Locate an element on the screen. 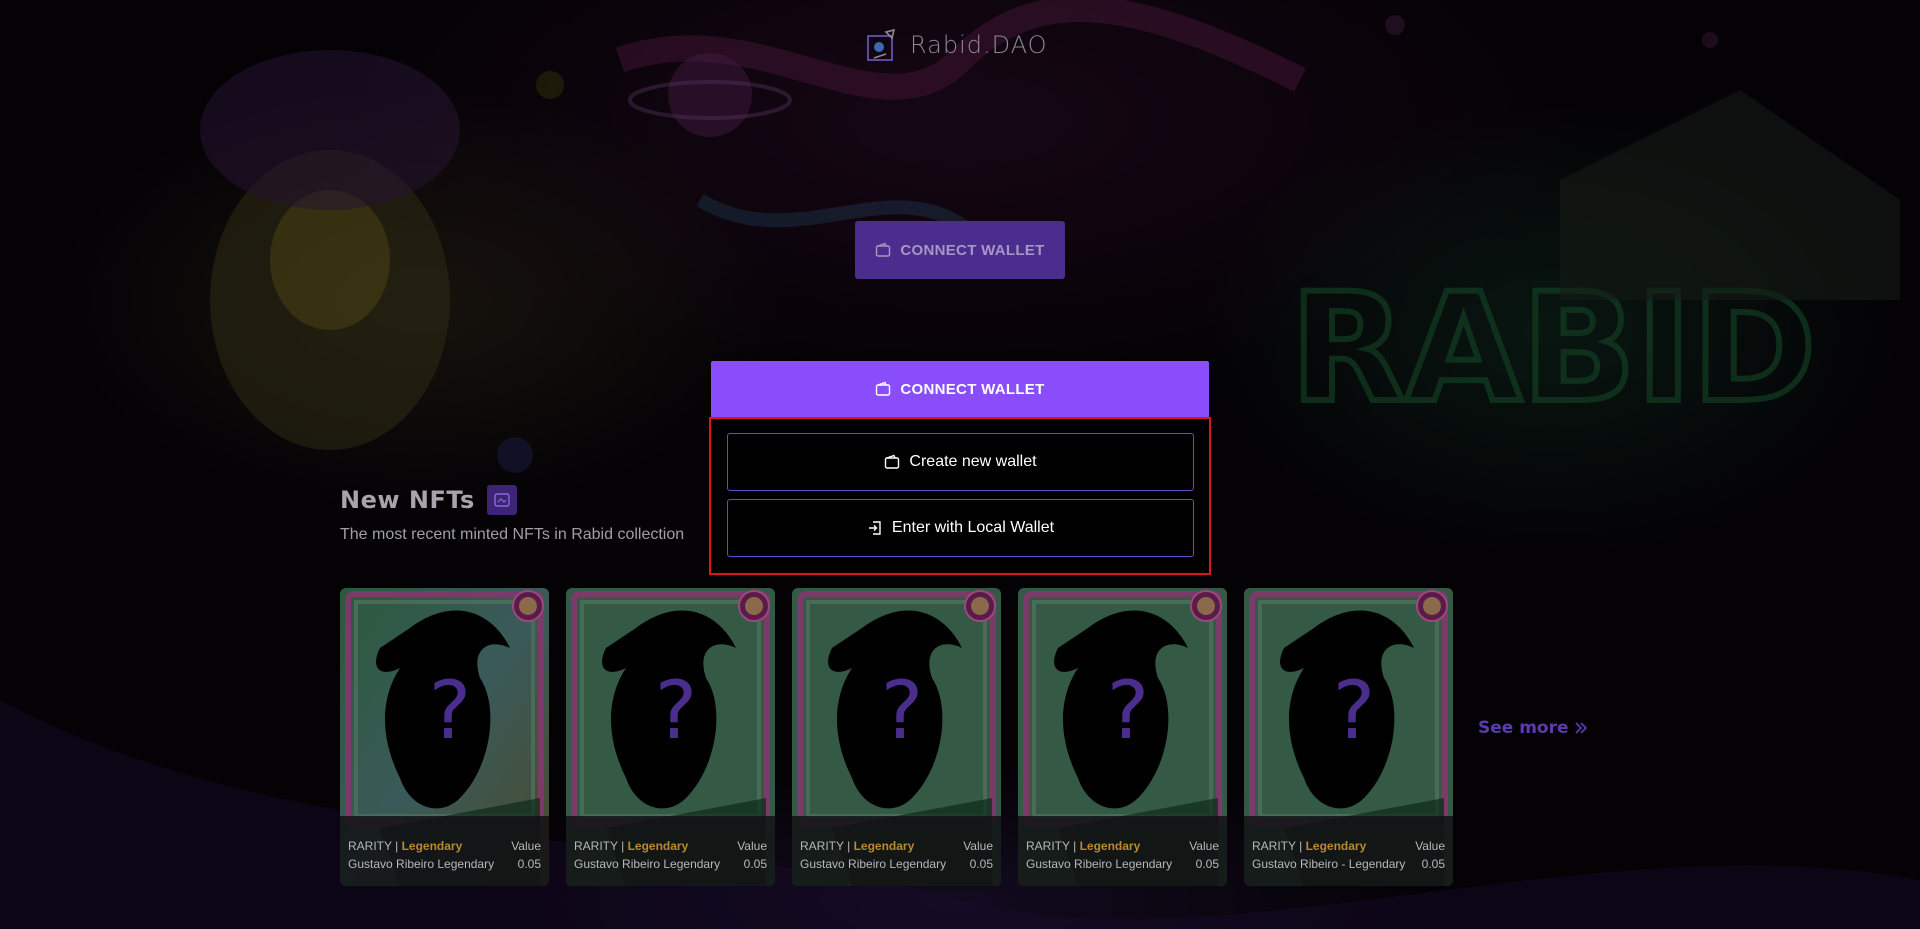 Image resolution: width=1920 pixels, height=929 pixels. create-new-wallet-button: Create new wallet is located at coordinates (960, 462).